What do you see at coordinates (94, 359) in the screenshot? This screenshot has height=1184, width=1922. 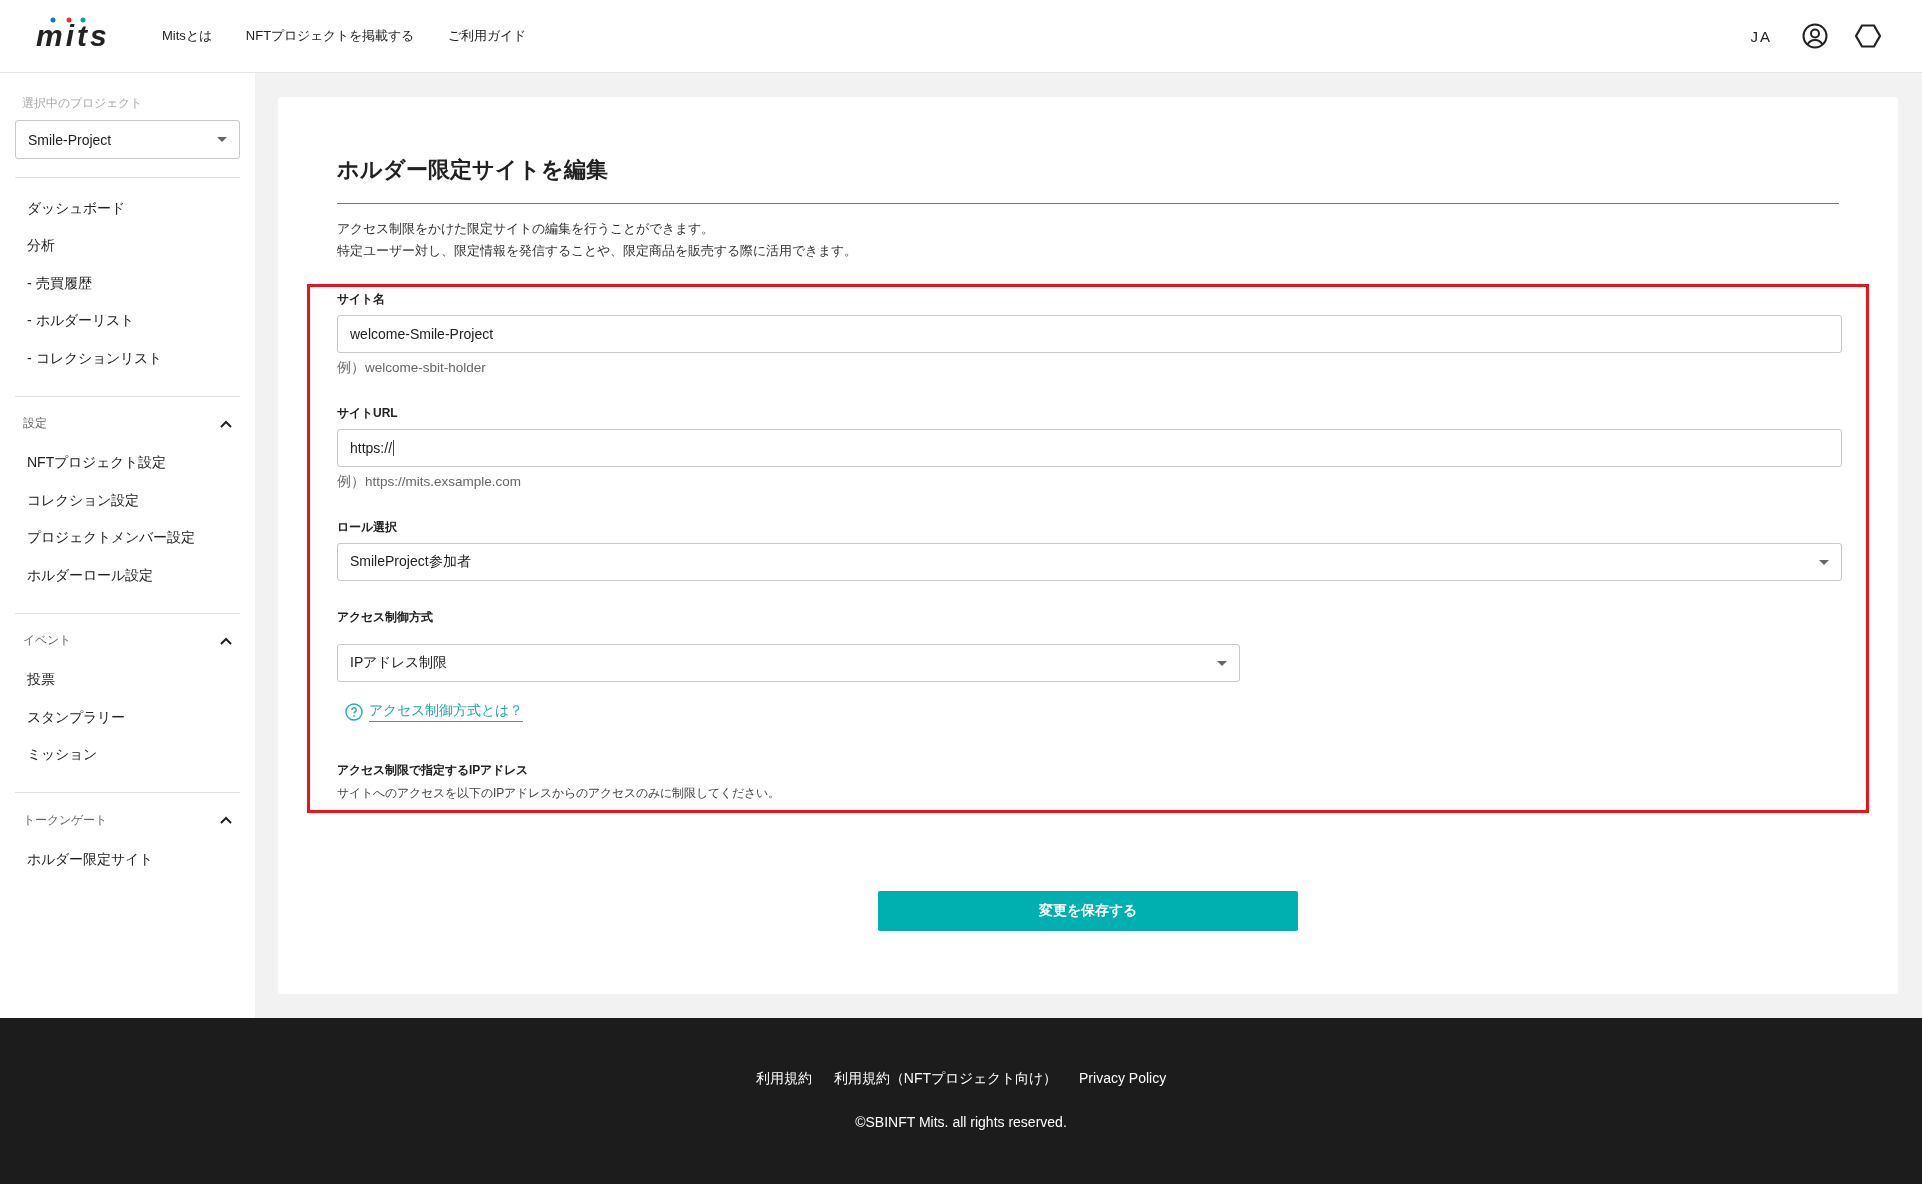 I see `sidebar-item: - コレクションリスト` at bounding box center [94, 359].